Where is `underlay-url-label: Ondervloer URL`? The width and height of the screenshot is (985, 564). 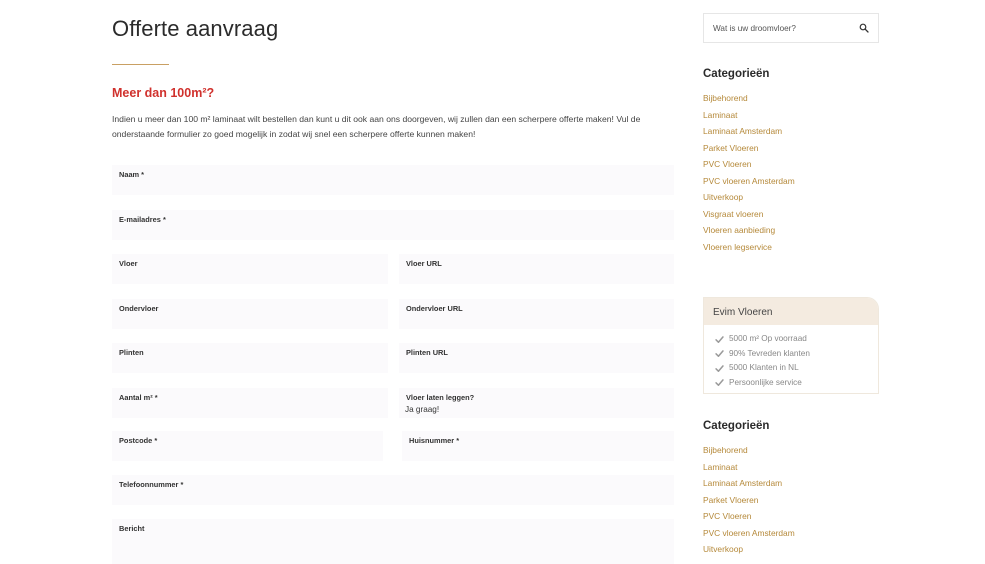 underlay-url-label: Ondervloer URL is located at coordinates (434, 308).